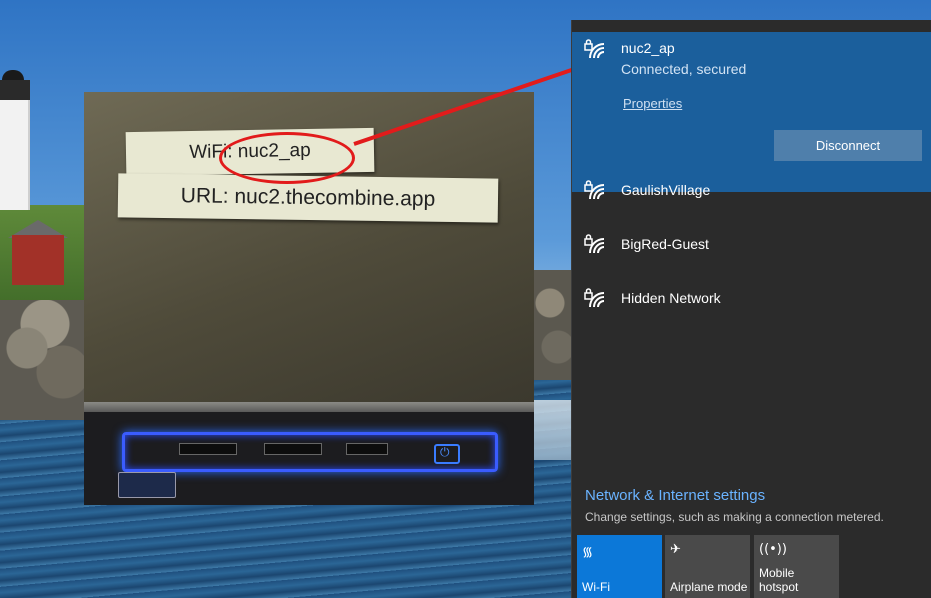 The width and height of the screenshot is (931, 598). I want to click on connection-status: Connected, secured, so click(684, 69).